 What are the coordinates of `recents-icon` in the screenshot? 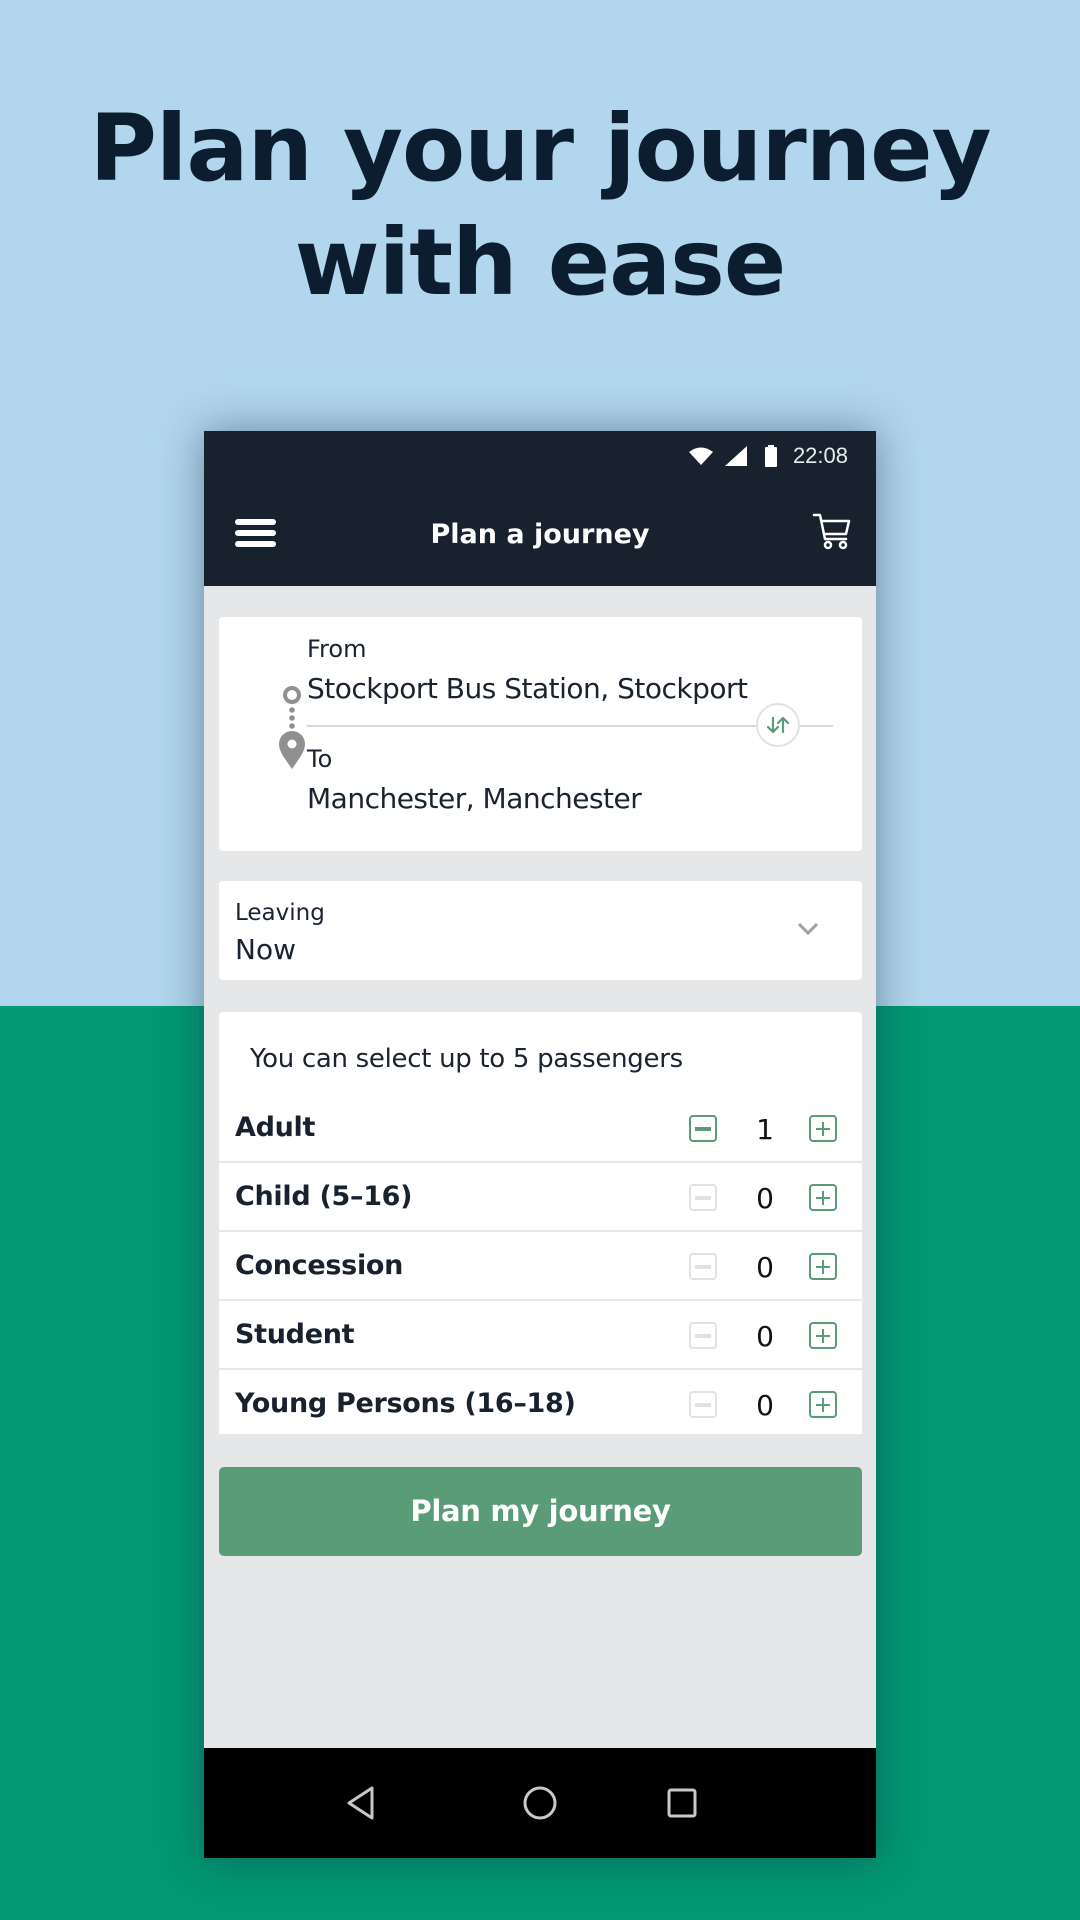 It's located at (682, 1803).